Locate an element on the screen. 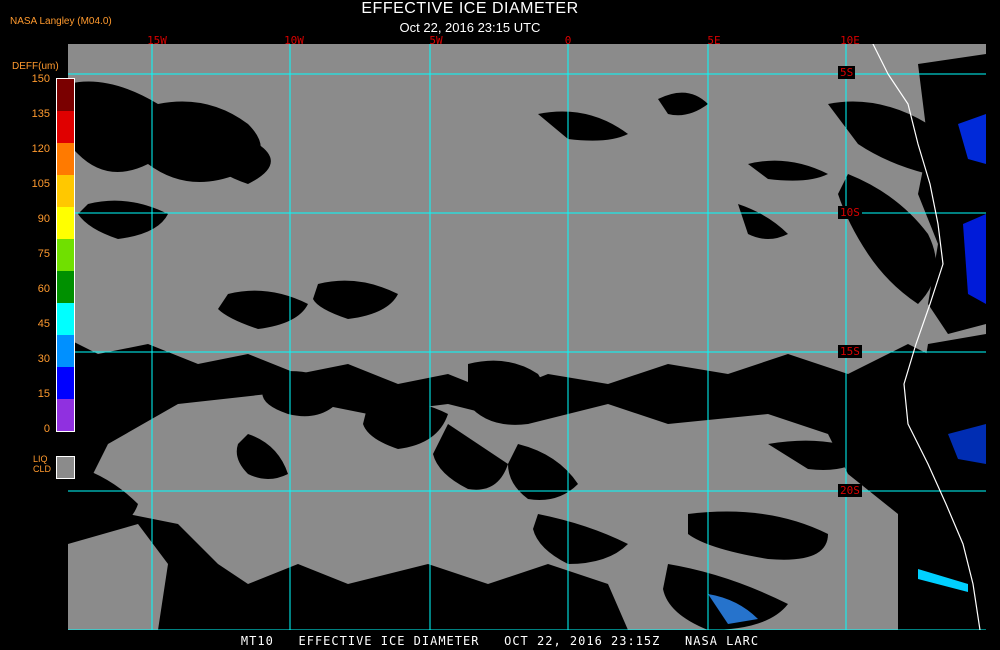  colorbar-tick-label: 30 is located at coordinates (43, 359).